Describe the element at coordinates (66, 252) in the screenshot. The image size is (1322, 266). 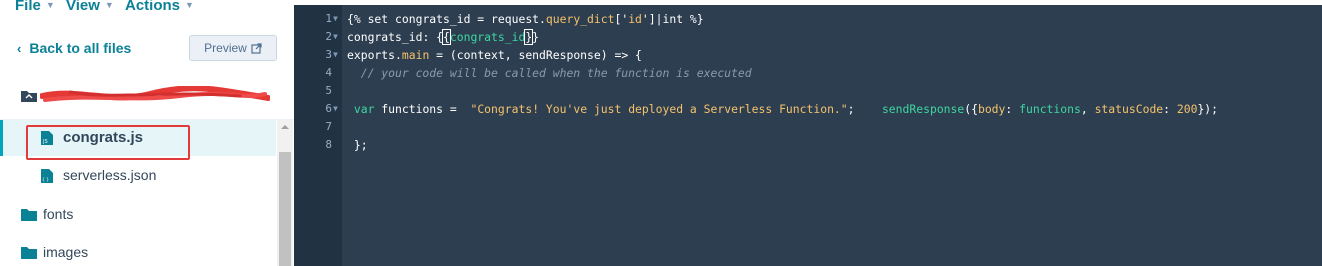
I see `folder-name: images` at that location.